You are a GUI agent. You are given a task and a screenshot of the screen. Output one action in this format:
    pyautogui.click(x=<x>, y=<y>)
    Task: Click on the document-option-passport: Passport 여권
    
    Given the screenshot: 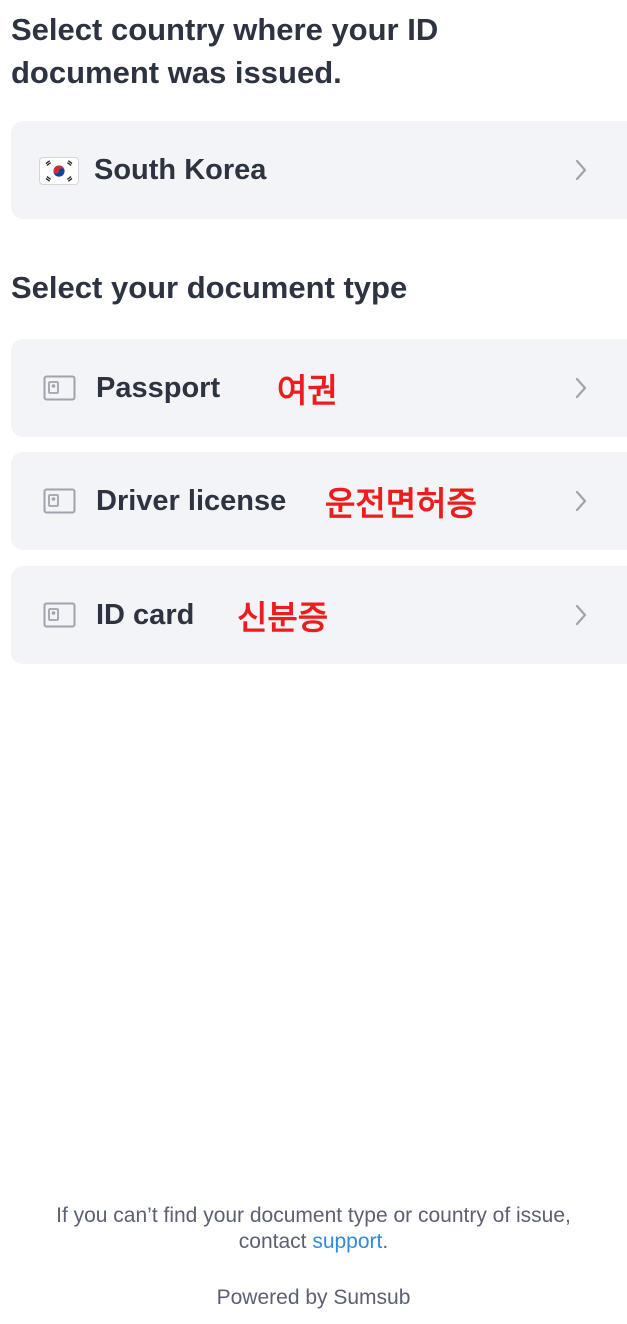 What is the action you would take?
    pyautogui.click(x=319, y=388)
    